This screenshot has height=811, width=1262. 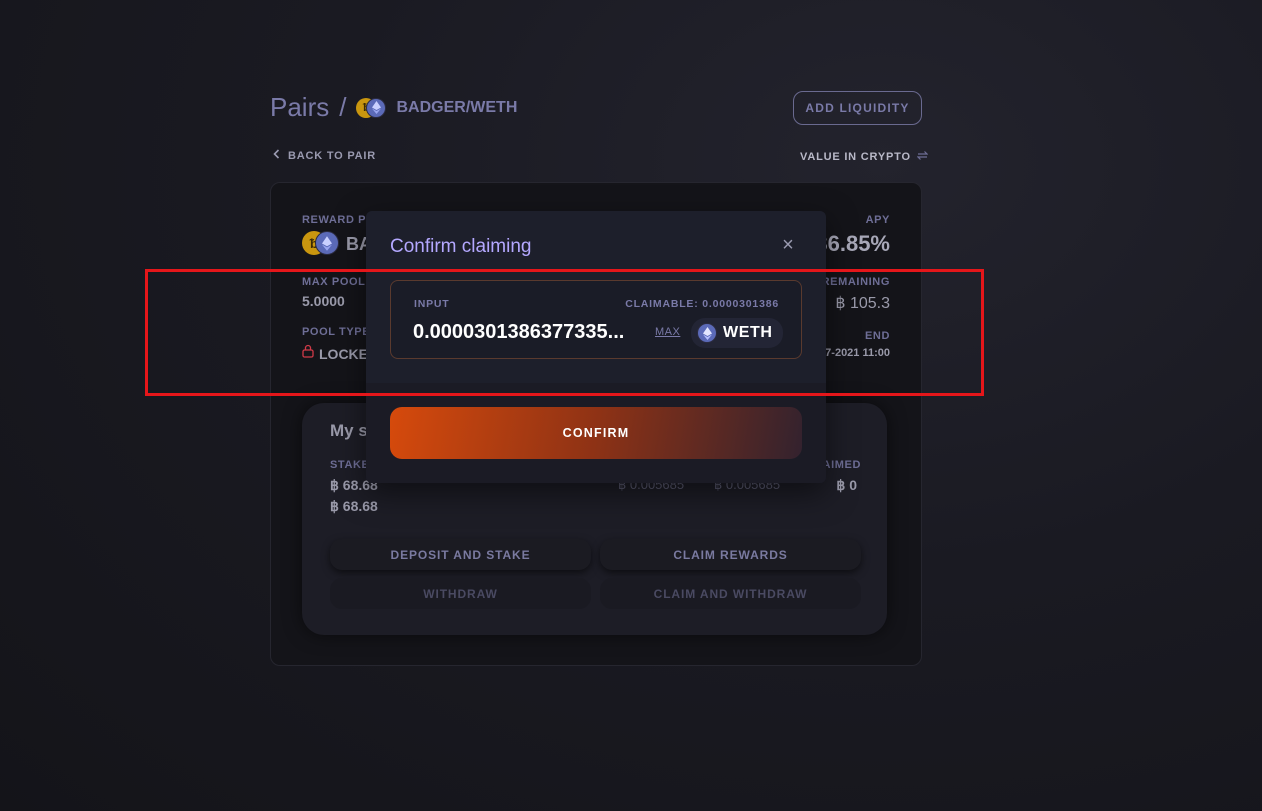 What do you see at coordinates (855, 282) in the screenshot?
I see `remaining-label: REMAINING` at bounding box center [855, 282].